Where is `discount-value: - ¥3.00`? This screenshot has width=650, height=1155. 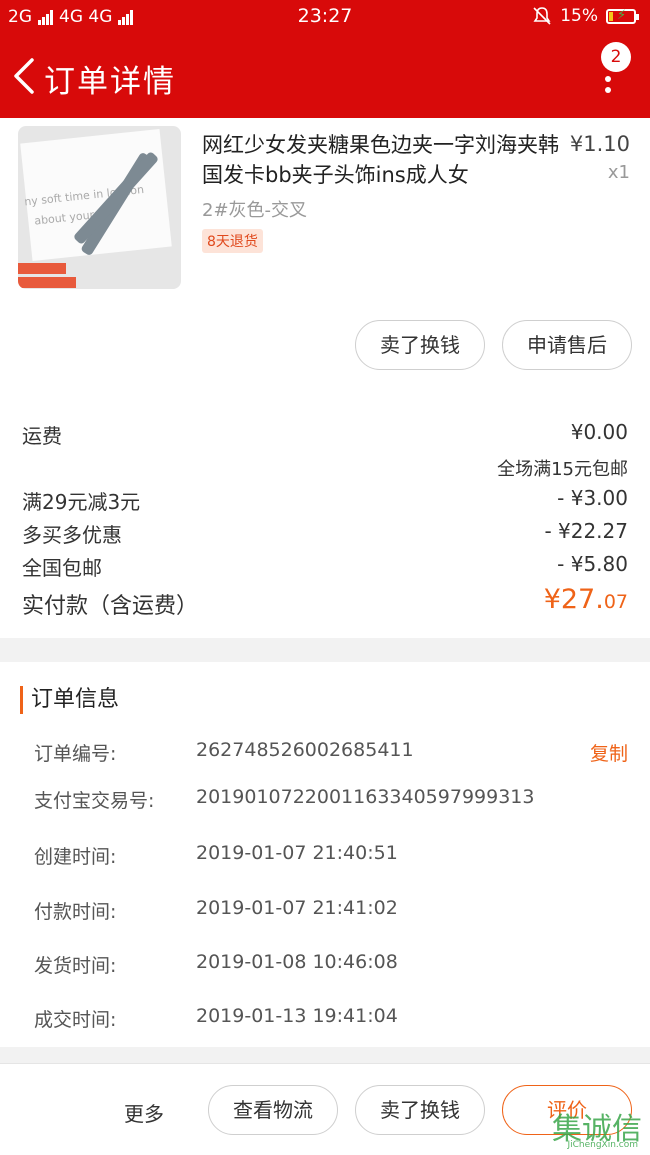 discount-value: - ¥3.00 is located at coordinates (592, 498).